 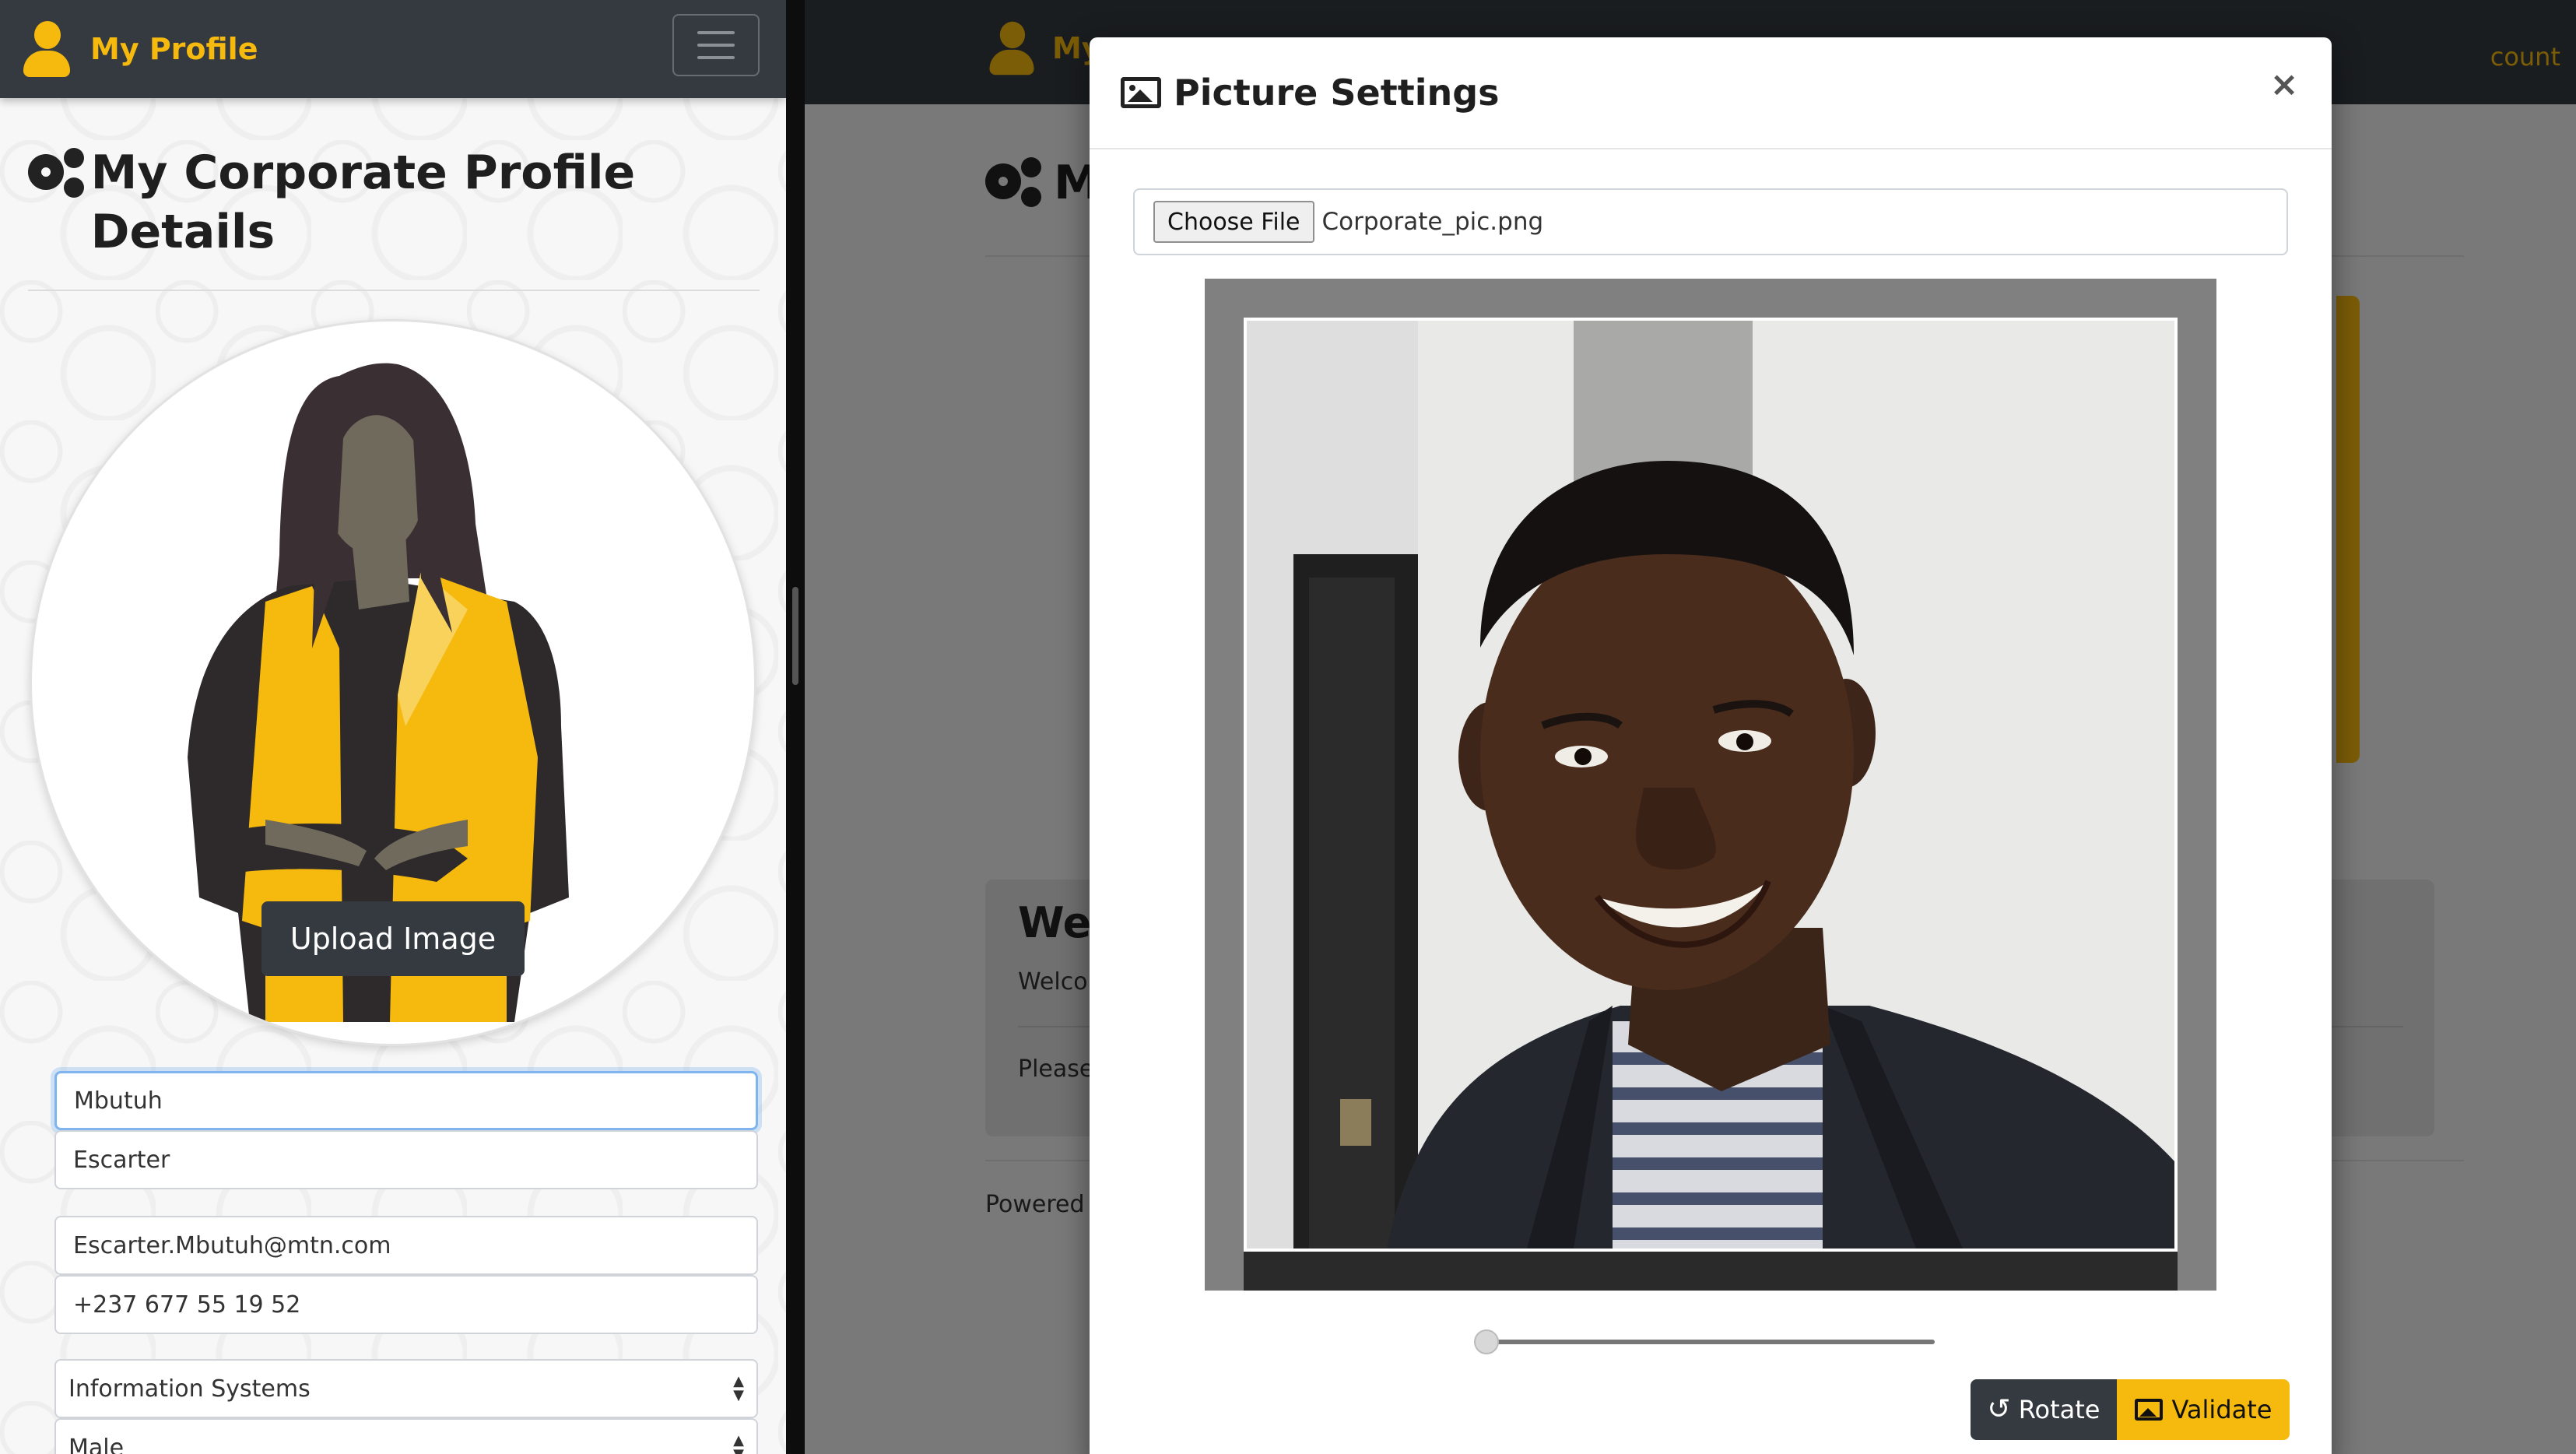 I want to click on first-name-input: Mbutuh, so click(x=406, y=1101).